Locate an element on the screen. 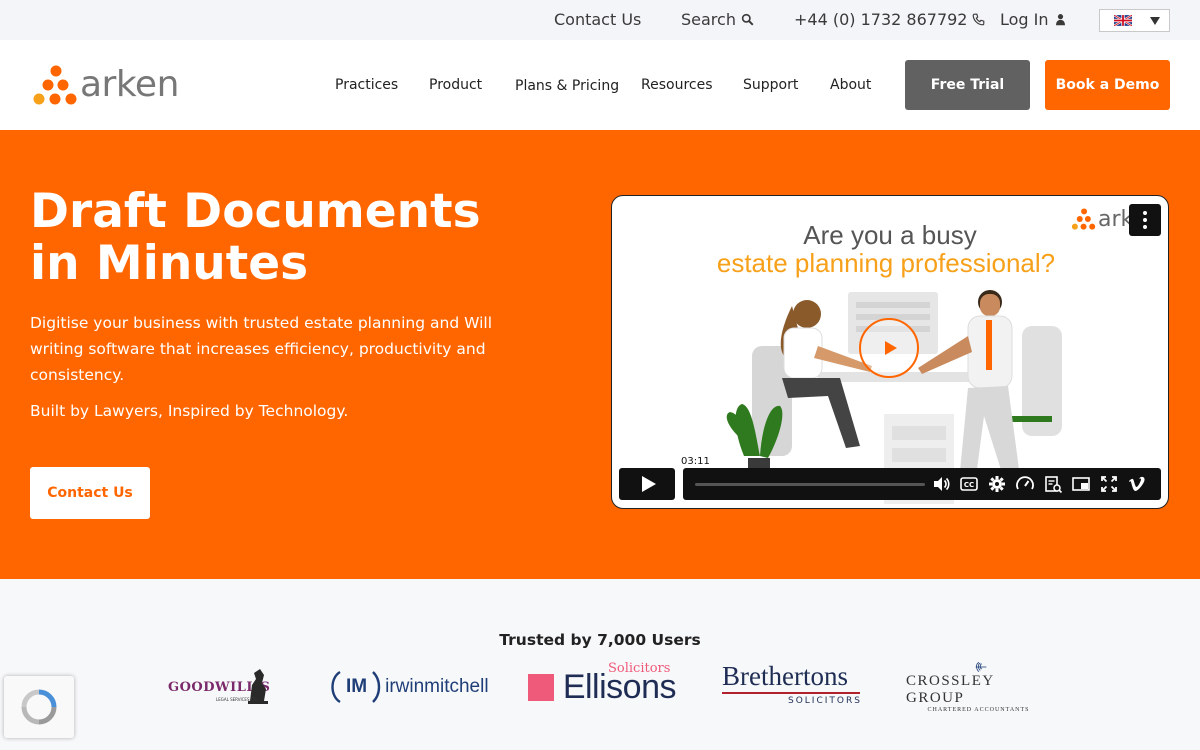 The height and width of the screenshot is (750, 1200). transcript-icon is located at coordinates (1053, 484).